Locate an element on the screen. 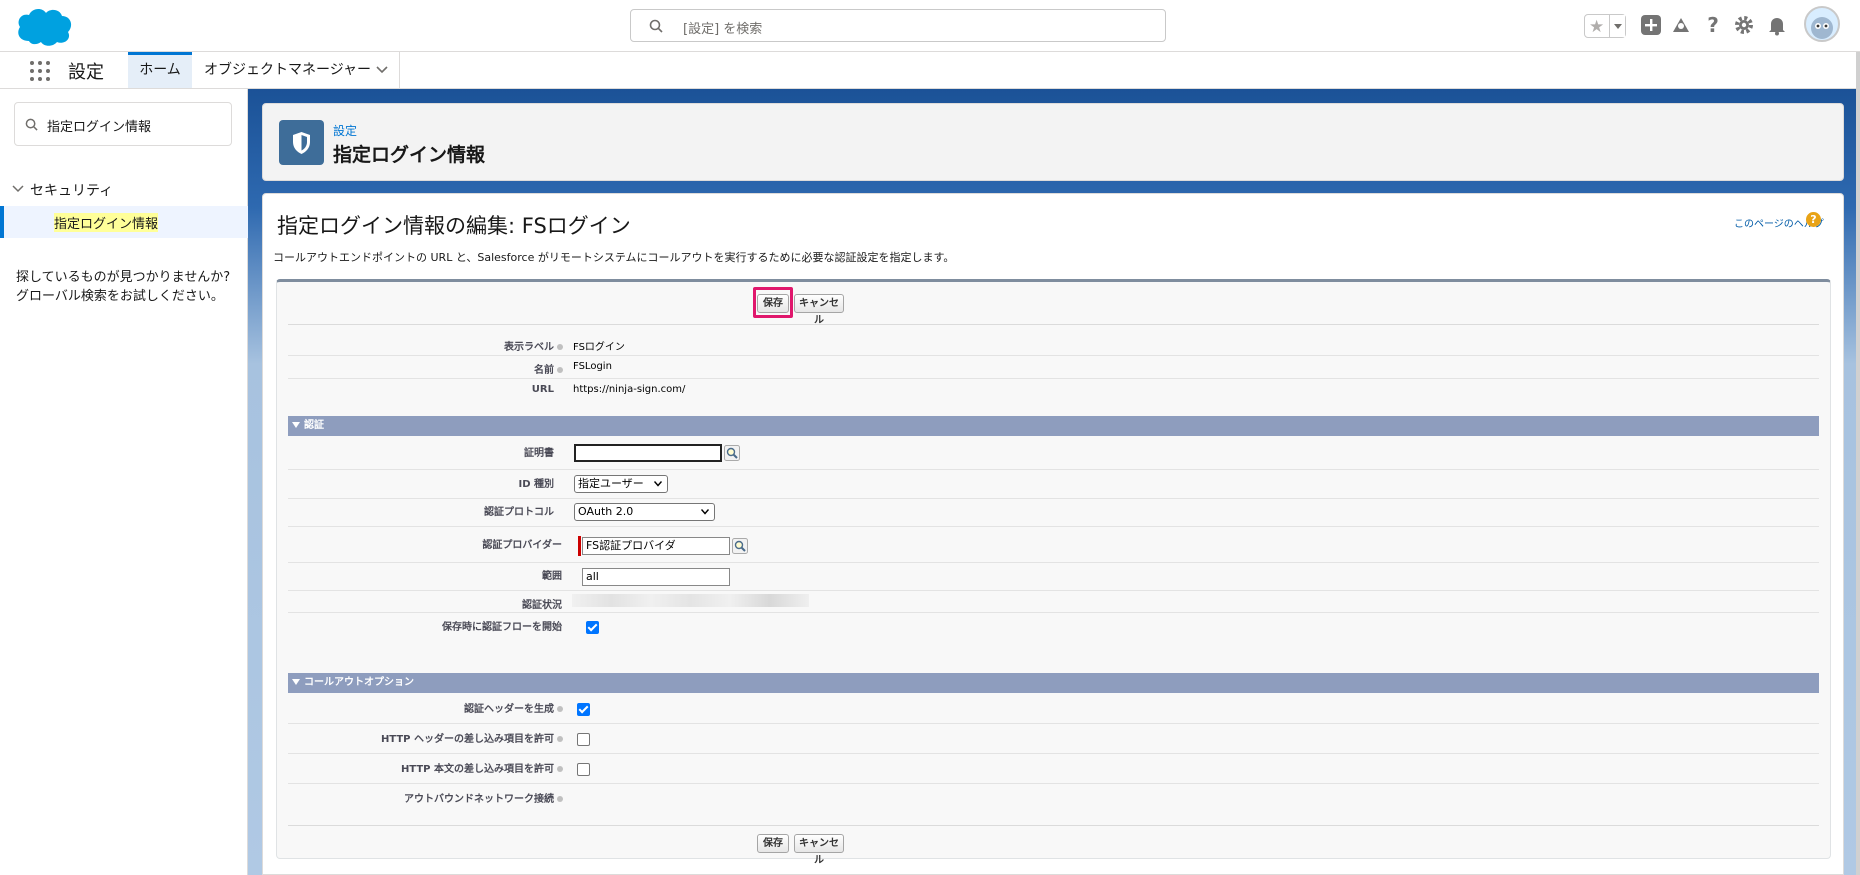 Image resolution: width=1860 pixels, height=875 pixels. global-add-icon is located at coordinates (1651, 25).